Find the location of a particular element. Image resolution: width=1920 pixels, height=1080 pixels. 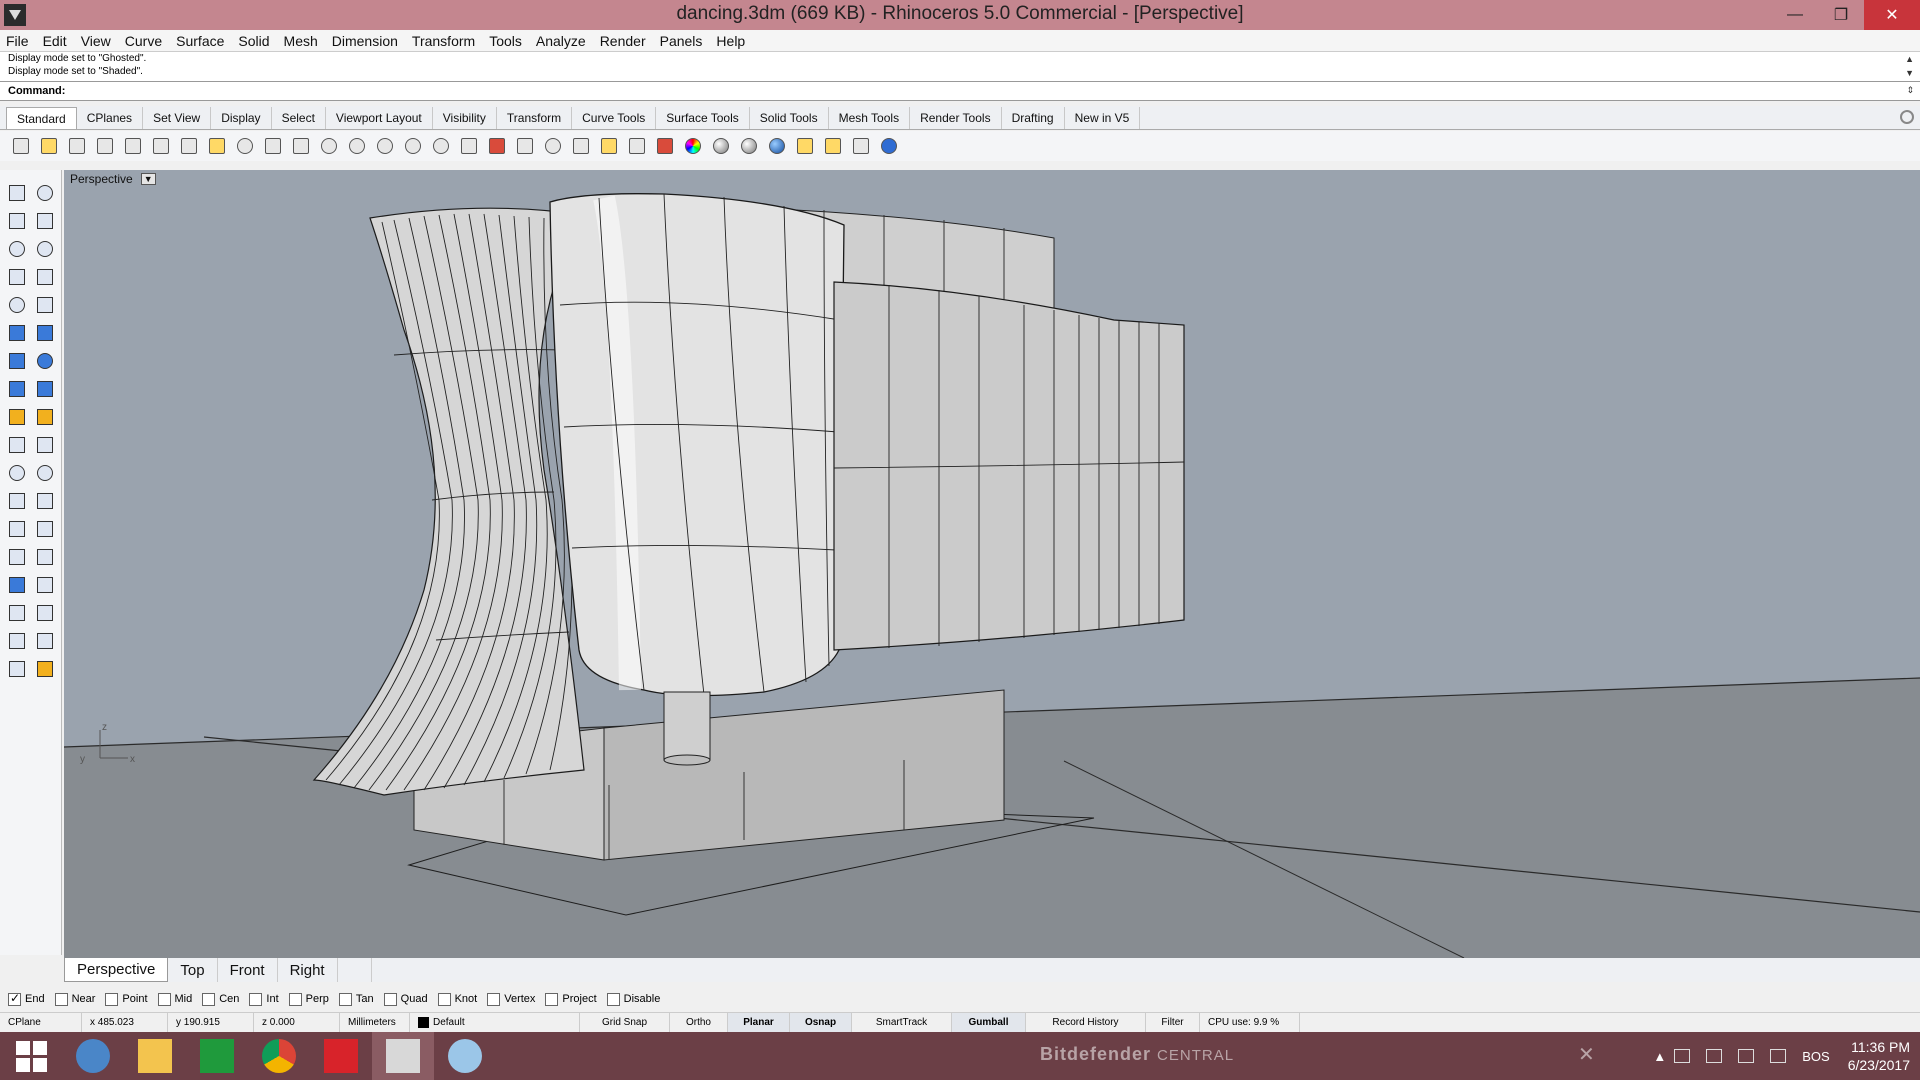

new-file-icon is located at coordinates (21, 146).